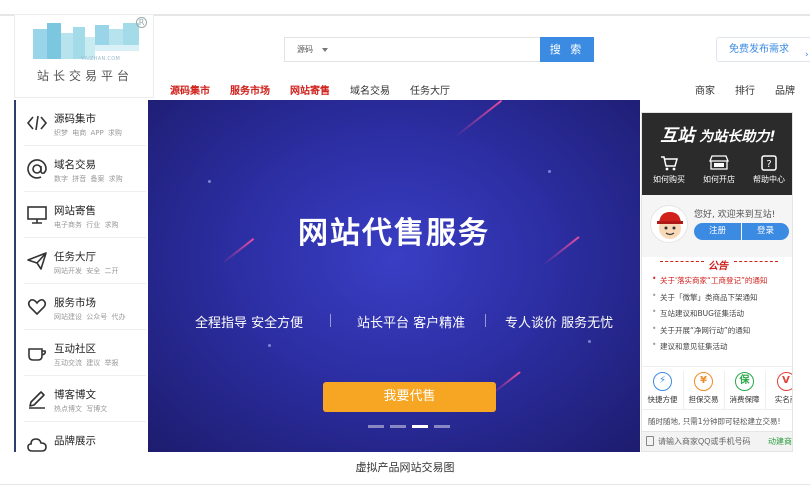 The height and width of the screenshot is (488, 810). What do you see at coordinates (420, 426) in the screenshot?
I see `carousel-dot-active` at bounding box center [420, 426].